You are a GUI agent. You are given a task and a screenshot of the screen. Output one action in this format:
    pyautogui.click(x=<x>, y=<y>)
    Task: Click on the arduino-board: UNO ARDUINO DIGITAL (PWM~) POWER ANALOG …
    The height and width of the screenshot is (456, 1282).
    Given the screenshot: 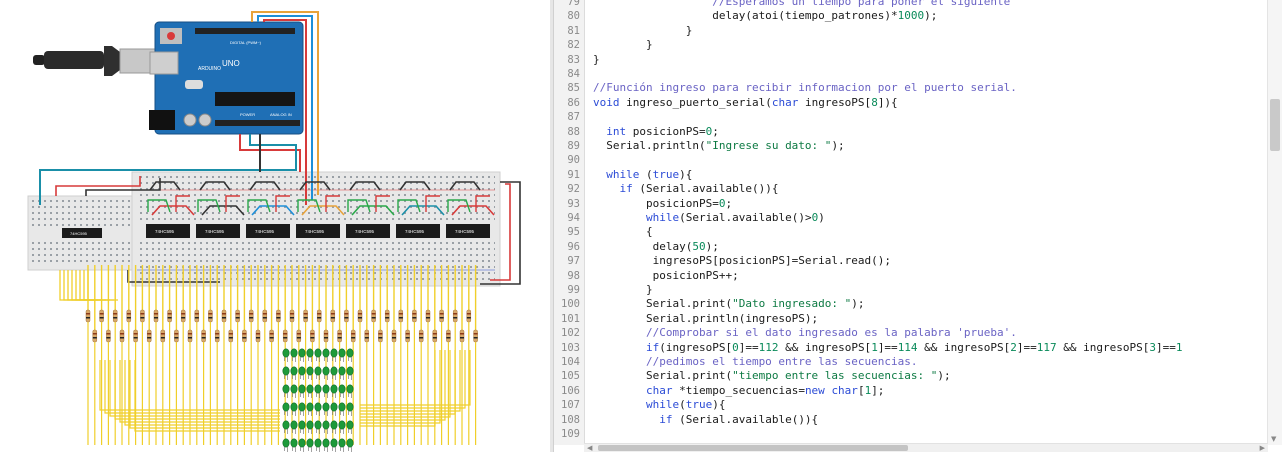 What is the action you would take?
    pyautogui.click(x=226, y=78)
    